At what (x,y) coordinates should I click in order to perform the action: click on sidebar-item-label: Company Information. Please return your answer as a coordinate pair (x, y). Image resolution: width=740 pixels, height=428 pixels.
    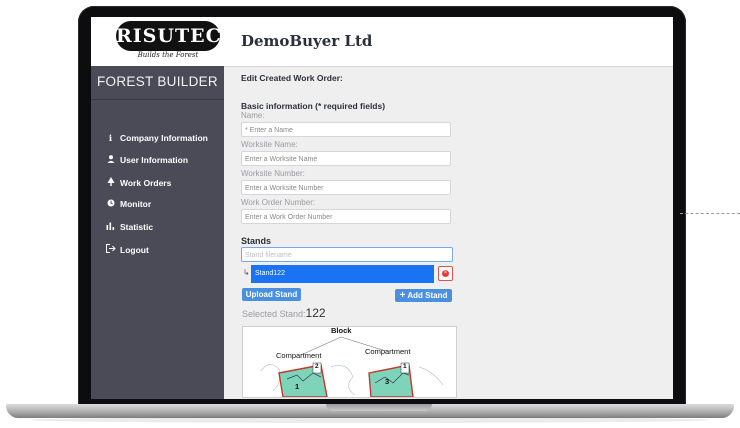
    Looking at the image, I should click on (164, 138).